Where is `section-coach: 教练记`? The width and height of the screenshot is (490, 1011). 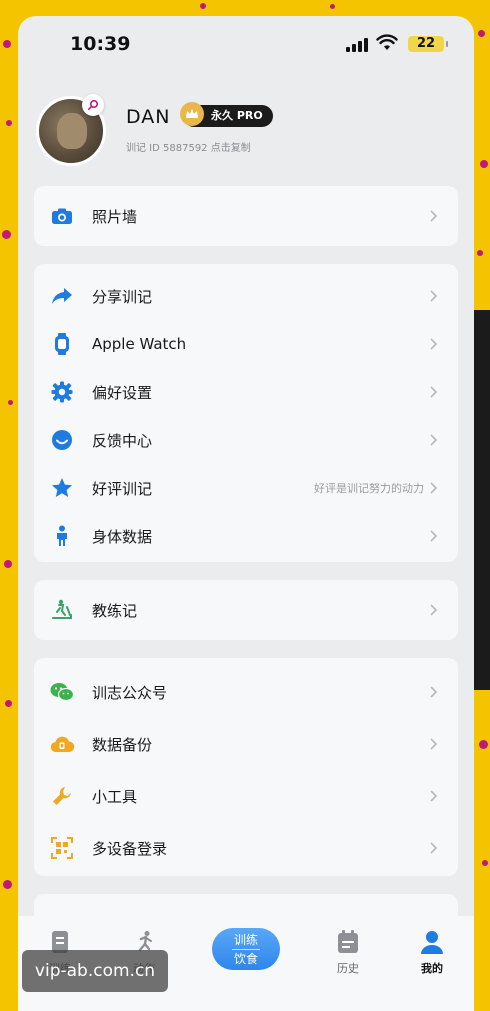
section-coach: 教练记 is located at coordinates (246, 610).